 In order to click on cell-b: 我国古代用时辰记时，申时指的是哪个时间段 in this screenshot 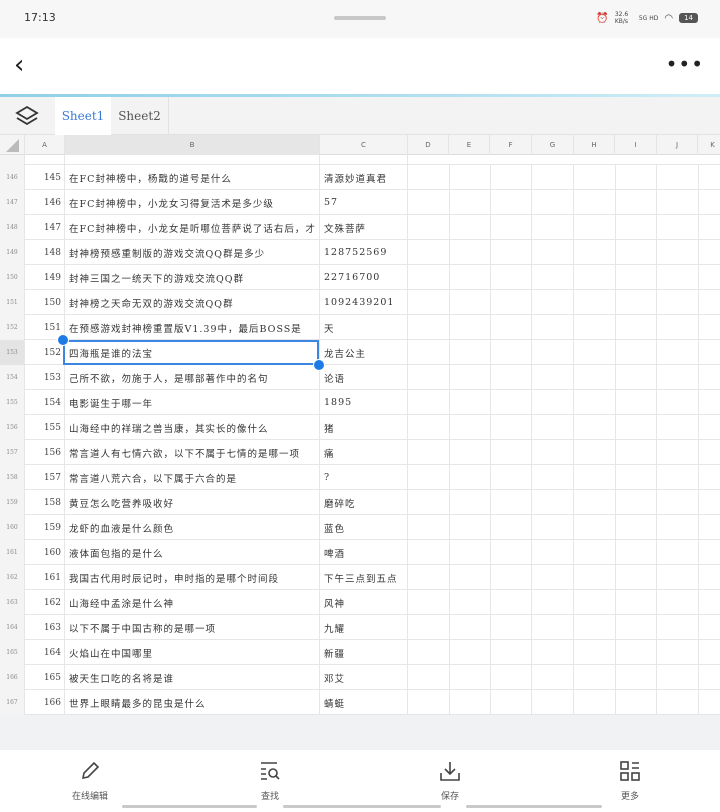, I will do `click(192, 577)`.